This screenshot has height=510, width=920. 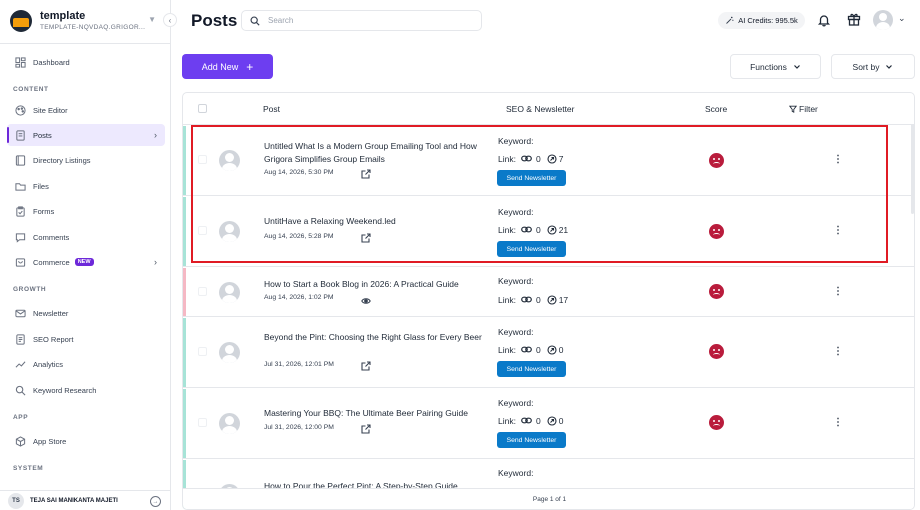 What do you see at coordinates (803, 109) in the screenshot?
I see `filter-button: Filter` at bounding box center [803, 109].